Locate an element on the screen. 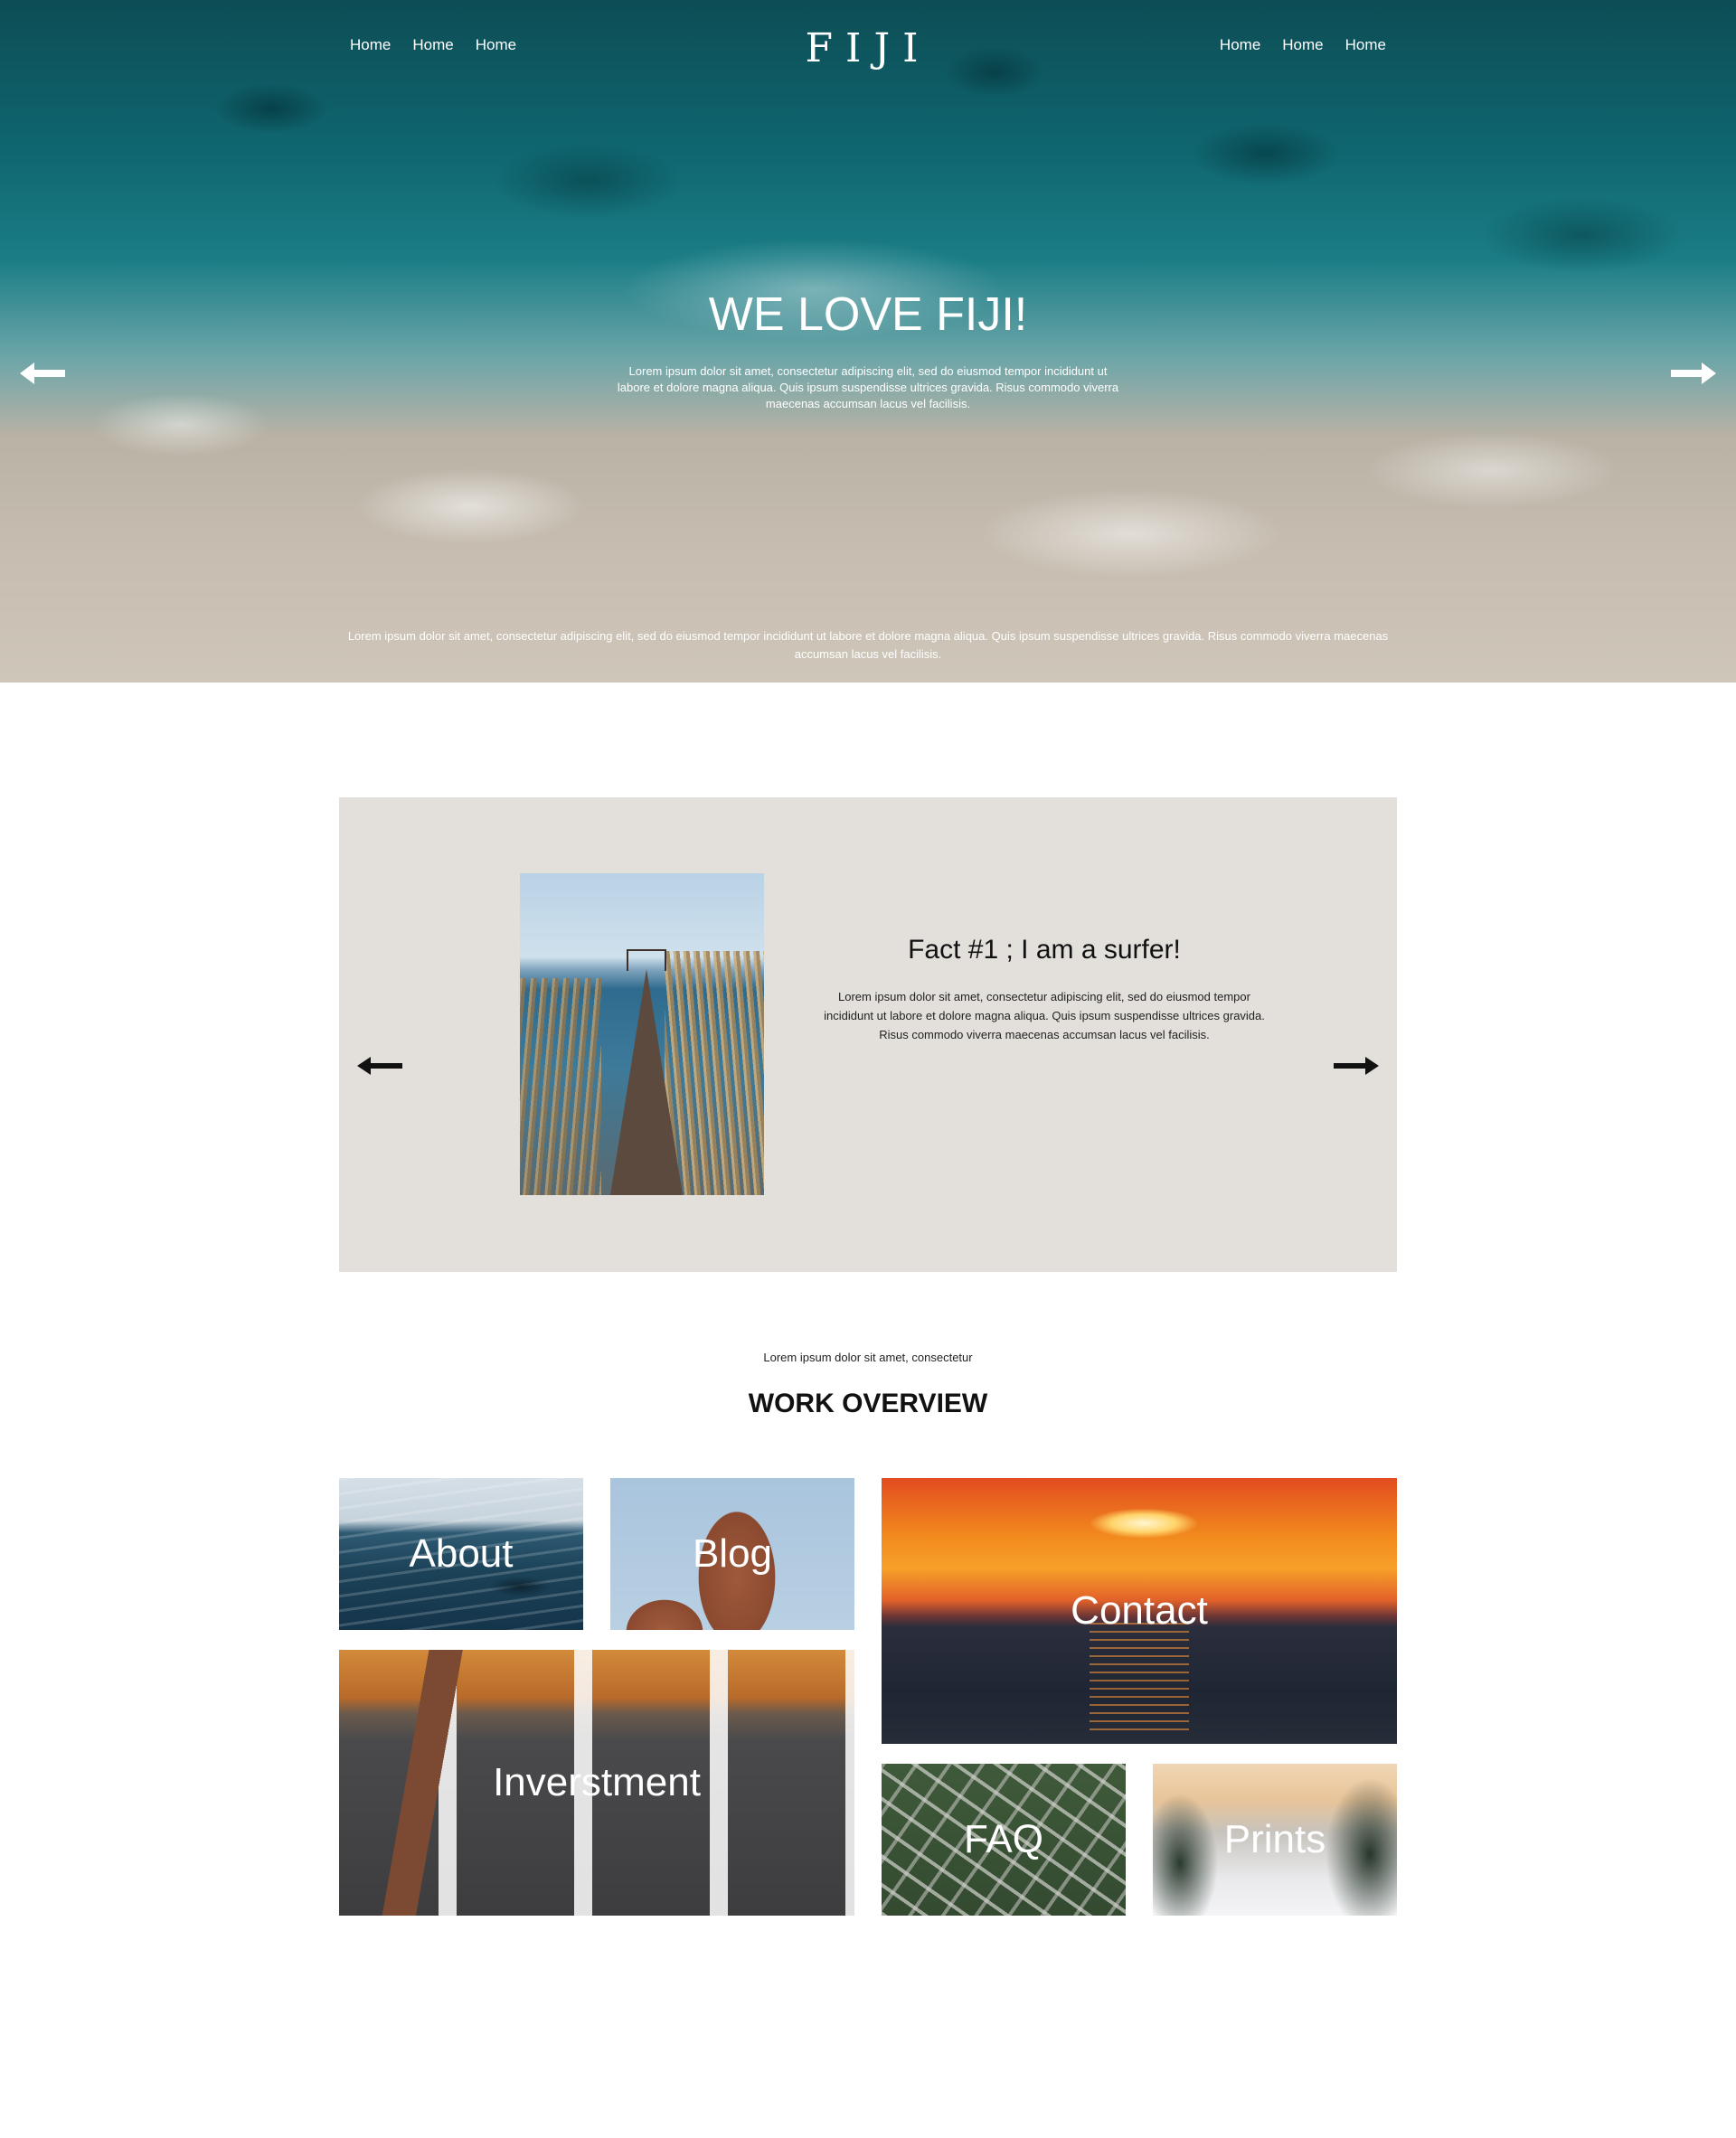 Image resolution: width=1736 pixels, height=2138 pixels. nav-link-home-4: Home is located at coordinates (1240, 45).